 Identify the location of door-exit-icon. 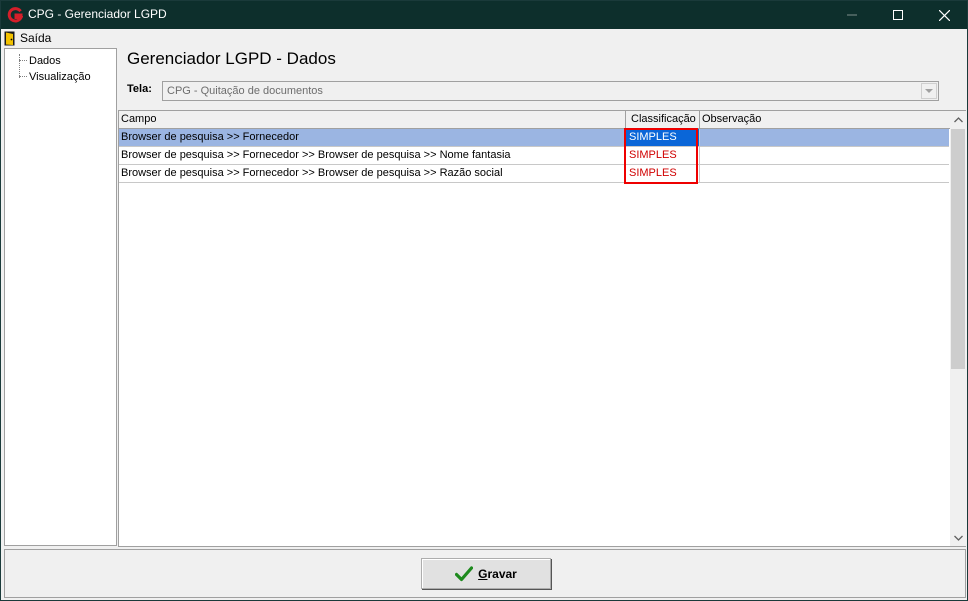
(9, 38).